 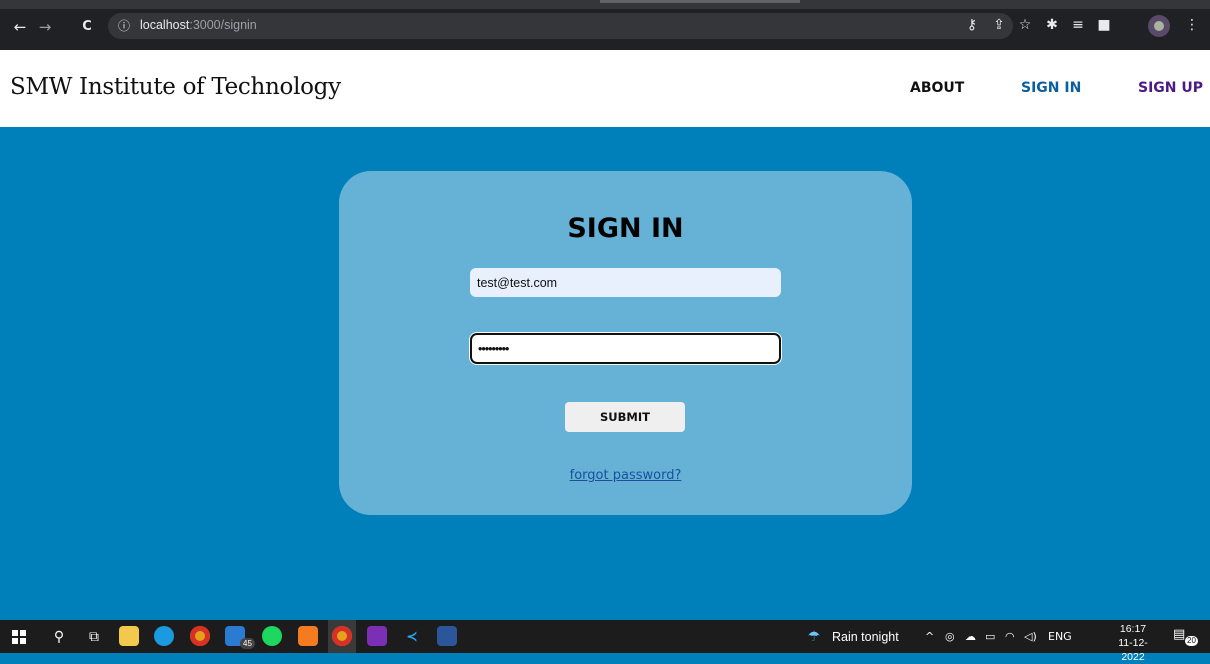 What do you see at coordinates (200, 636) in the screenshot?
I see `chrome-app-icon` at bounding box center [200, 636].